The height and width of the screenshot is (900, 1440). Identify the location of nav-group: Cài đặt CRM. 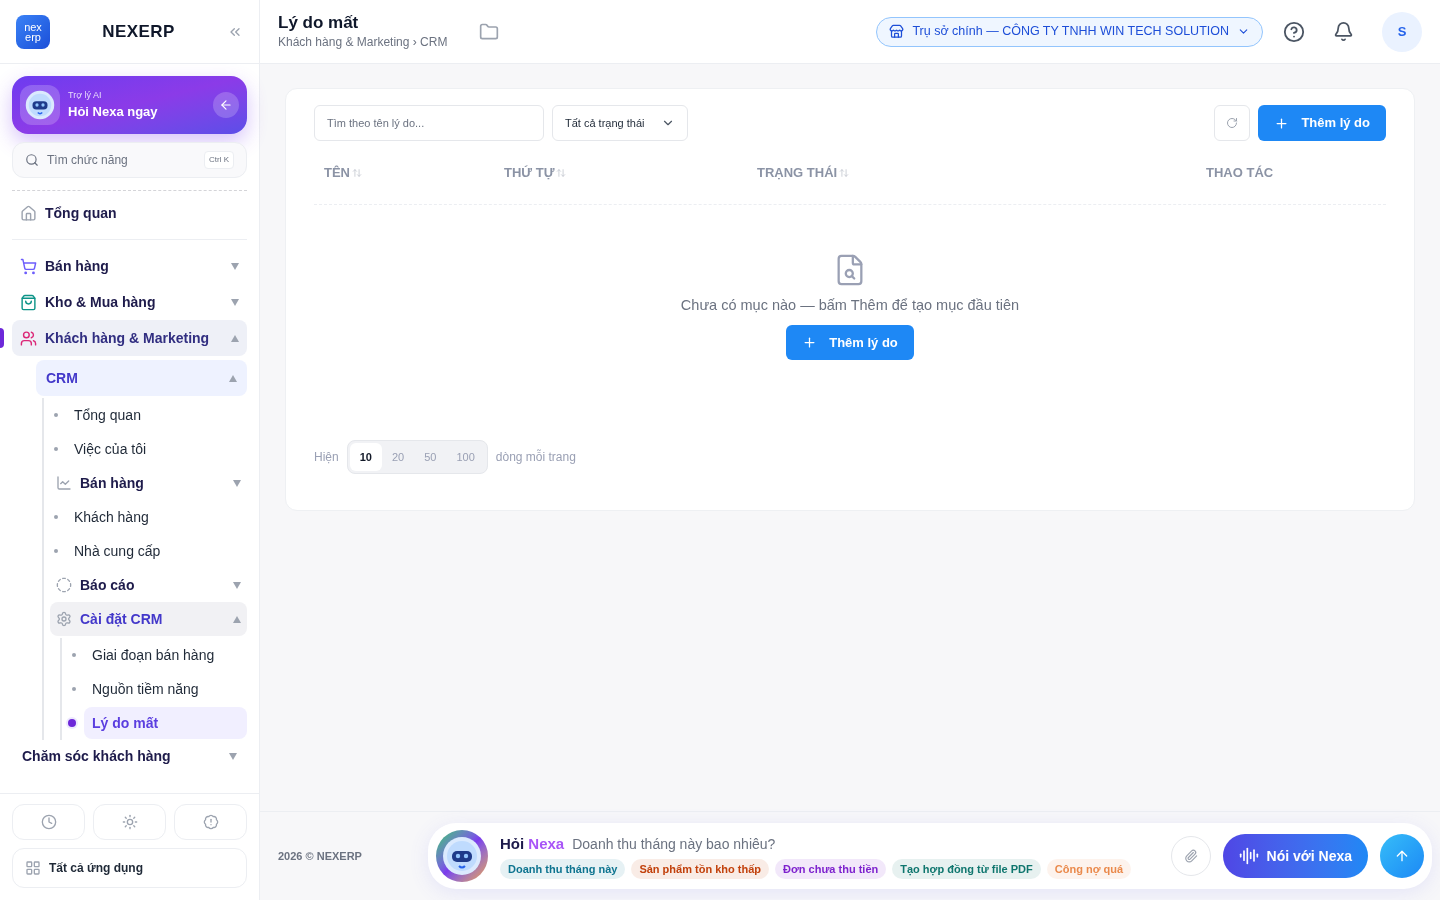
(148, 619).